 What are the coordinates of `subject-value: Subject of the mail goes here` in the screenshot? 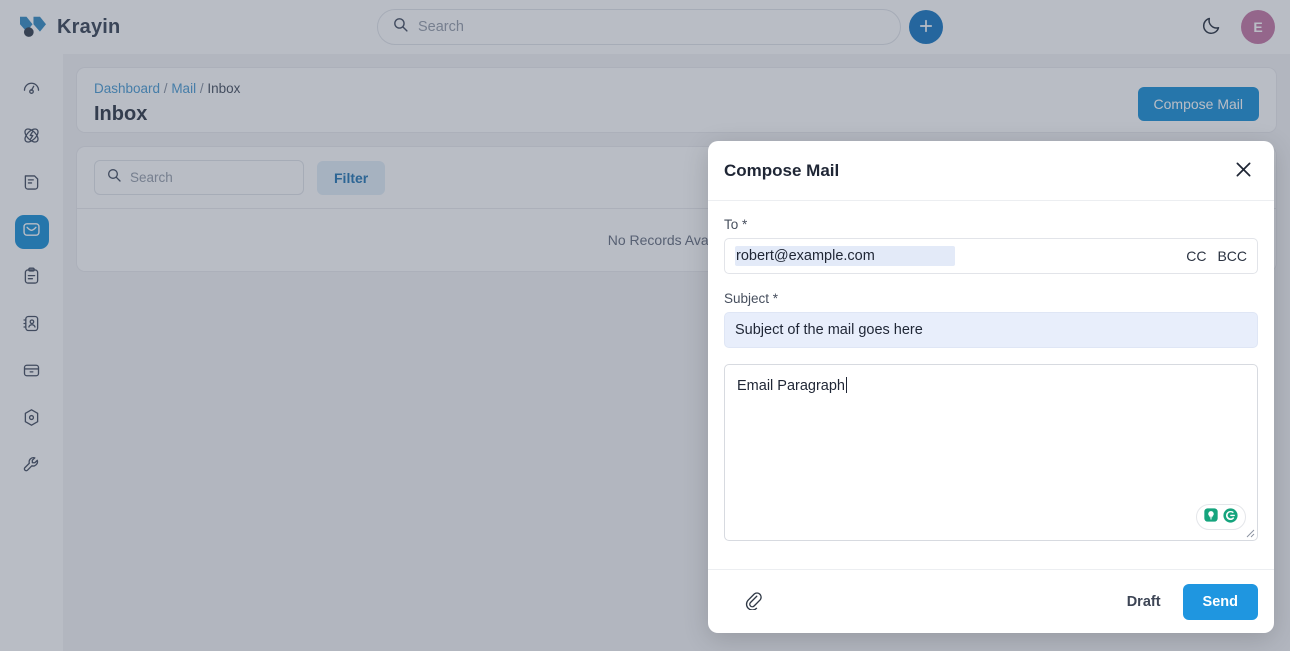 It's located at (829, 330).